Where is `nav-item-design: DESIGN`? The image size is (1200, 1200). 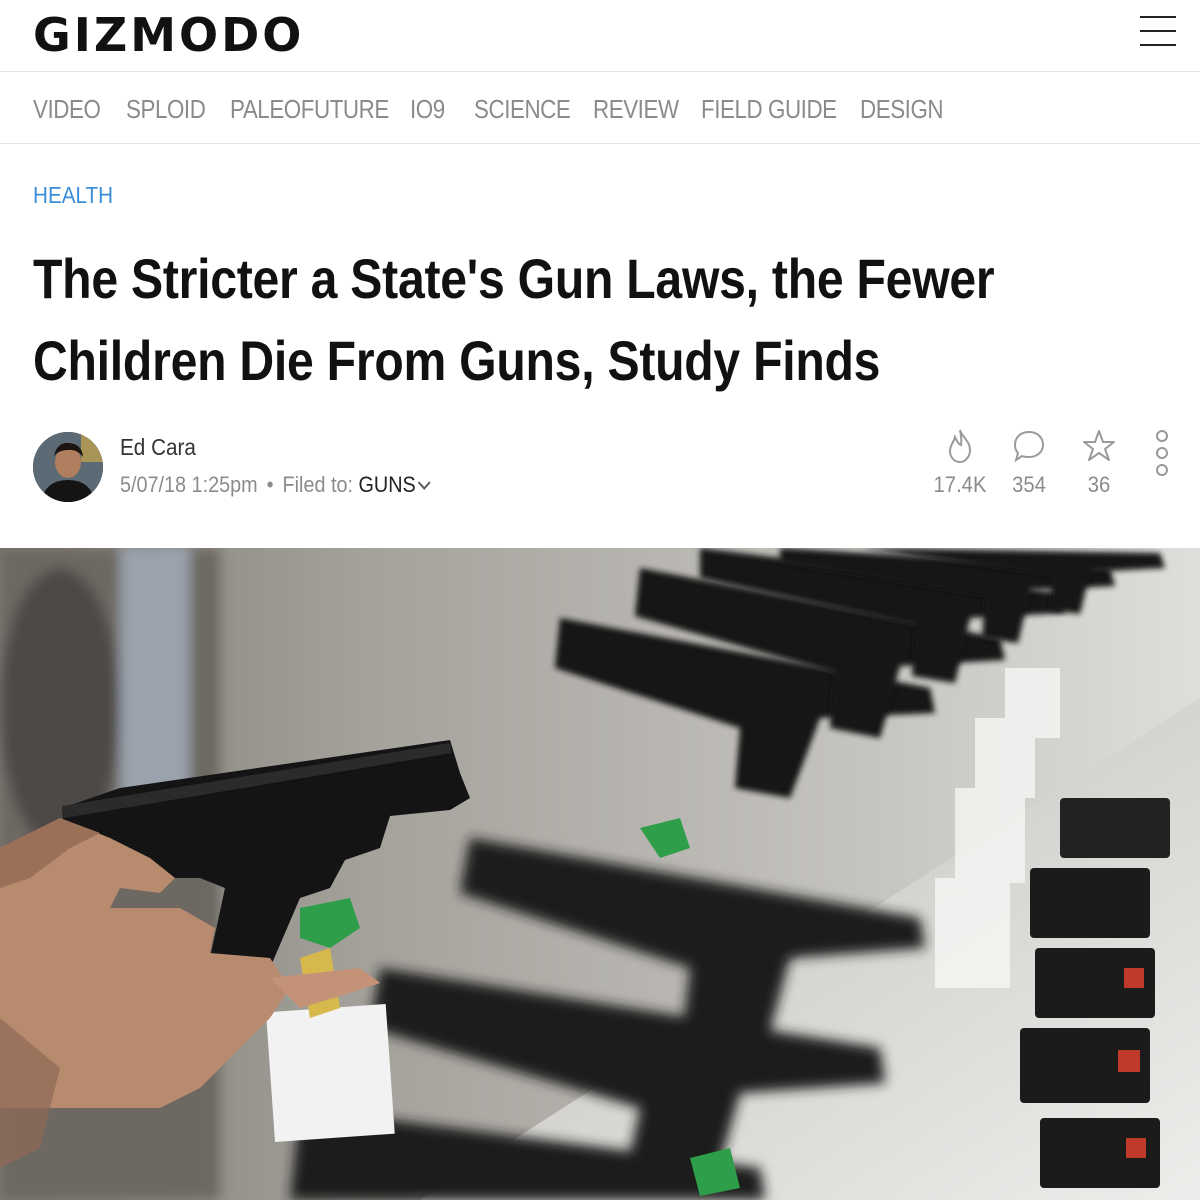 nav-item-design: DESIGN is located at coordinates (902, 109).